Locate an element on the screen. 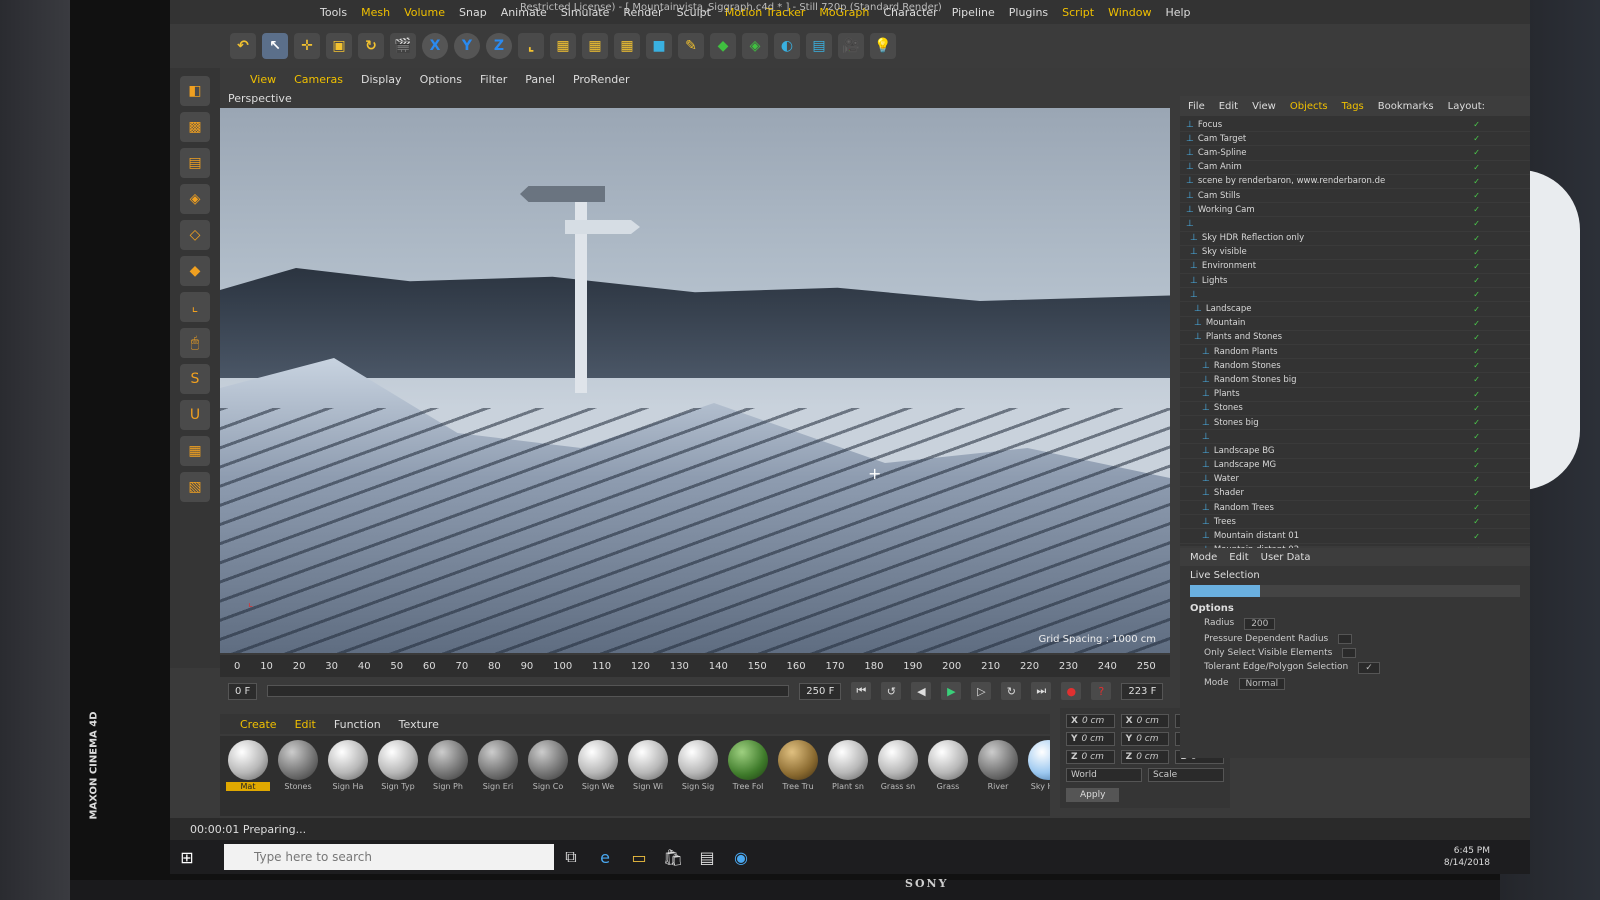 This screenshot has height=900, width=1600. object-row: ⊥ Water ✓ is located at coordinates (1355, 480).